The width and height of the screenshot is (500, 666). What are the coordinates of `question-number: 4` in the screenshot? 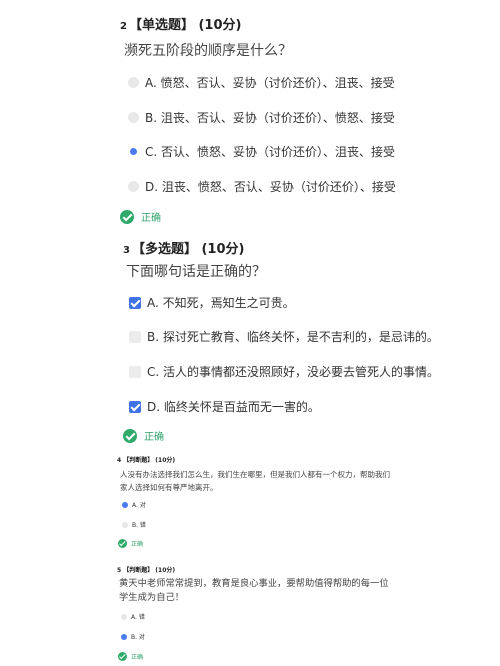 It's located at (119, 460).